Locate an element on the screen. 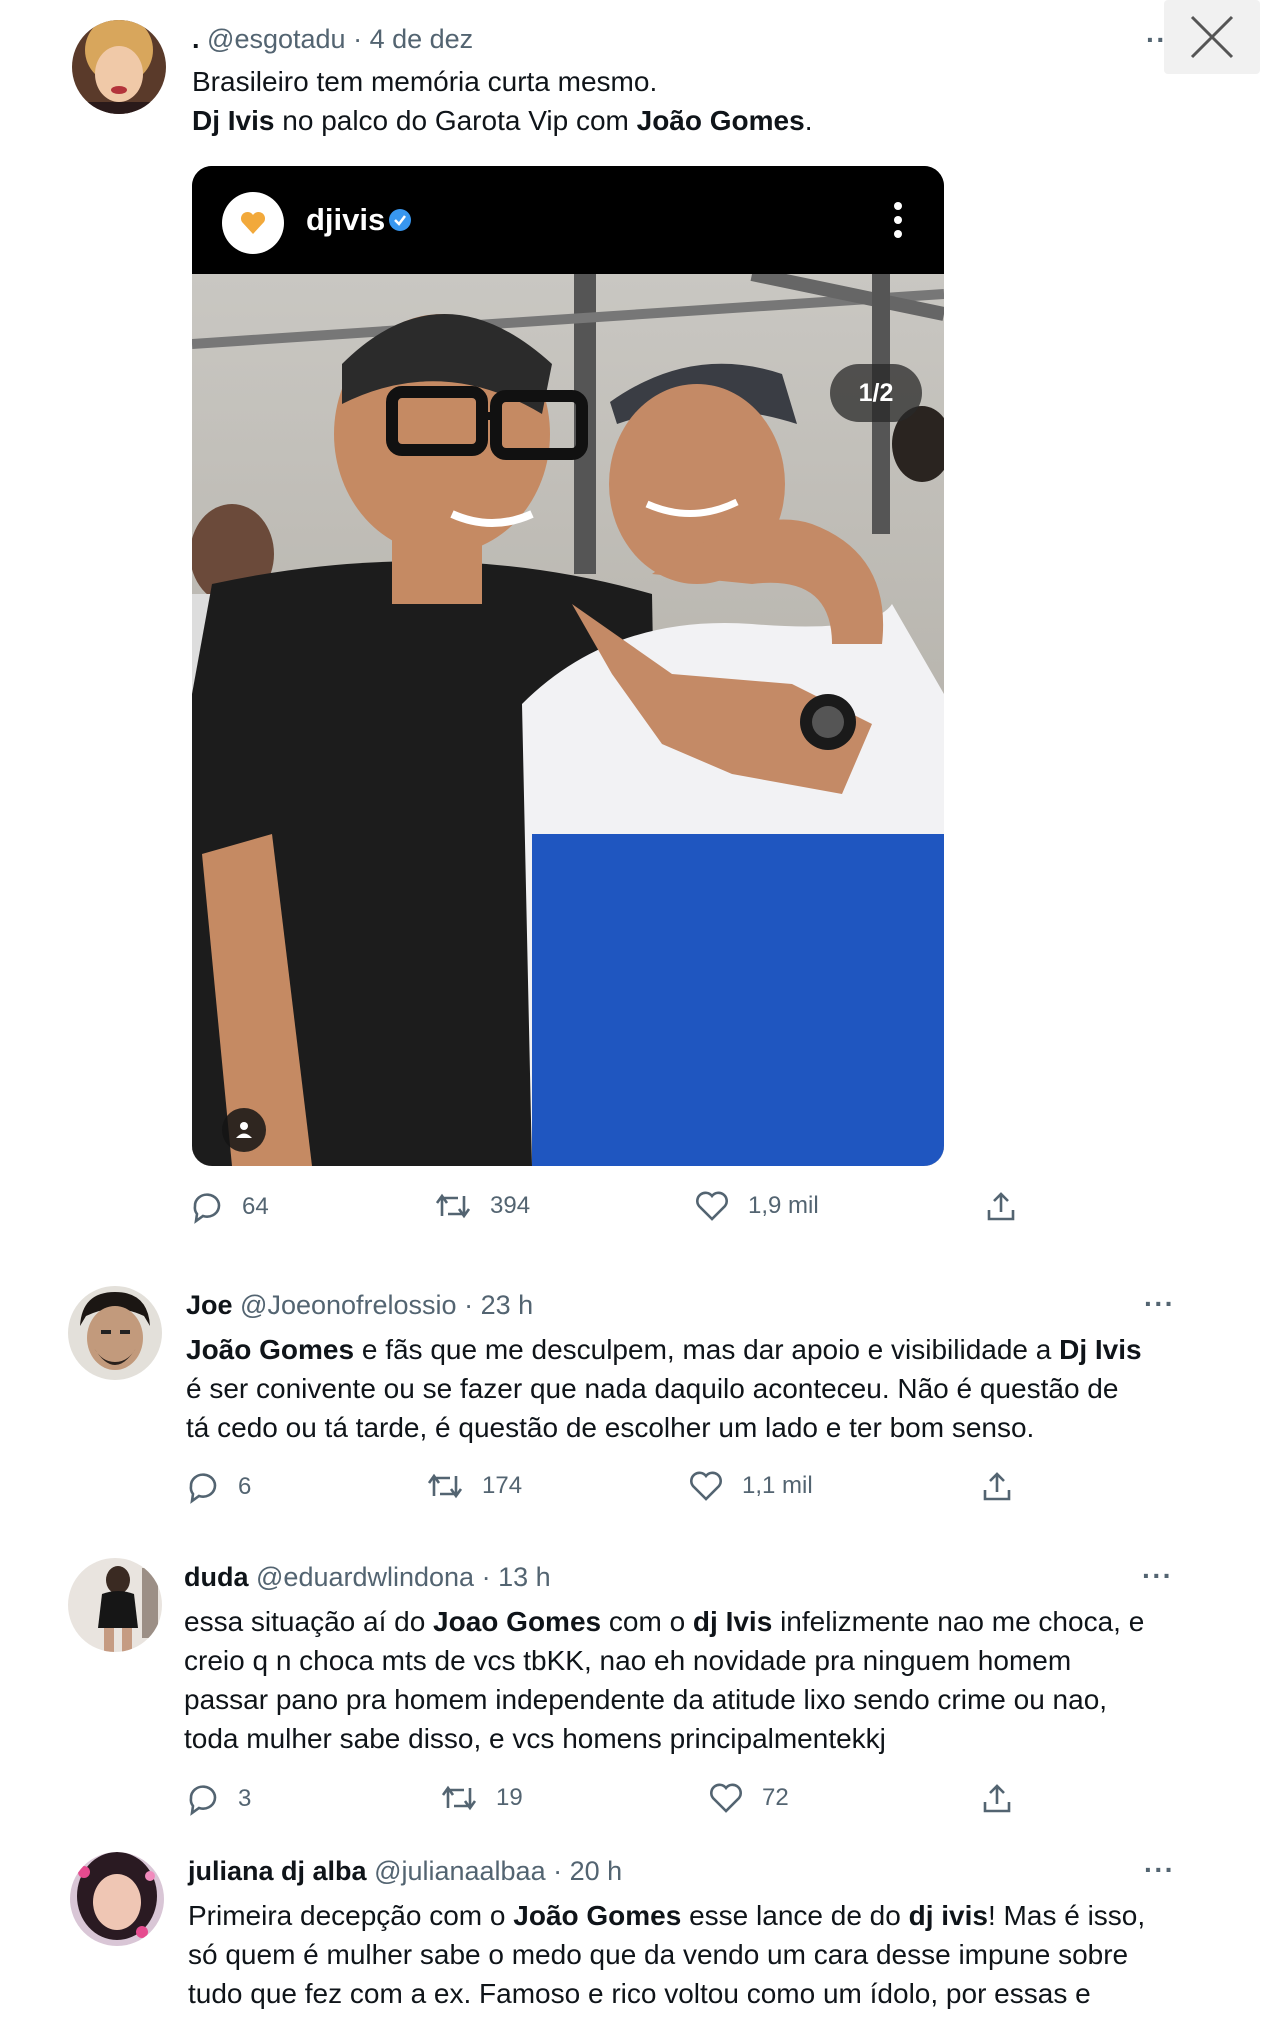 The width and height of the screenshot is (1284, 2020). display-name: Joe is located at coordinates (209, 1305).